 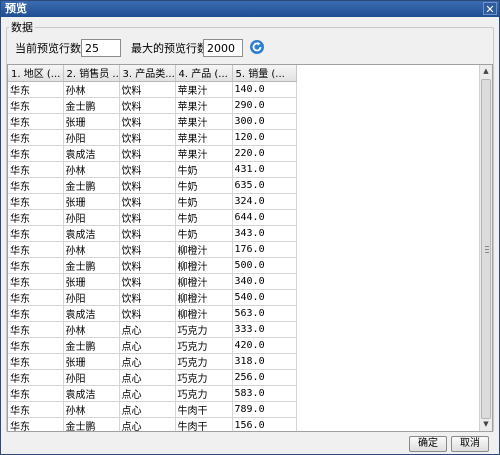 I want to click on window-titlebar: 预览 ✕, so click(x=250, y=9).